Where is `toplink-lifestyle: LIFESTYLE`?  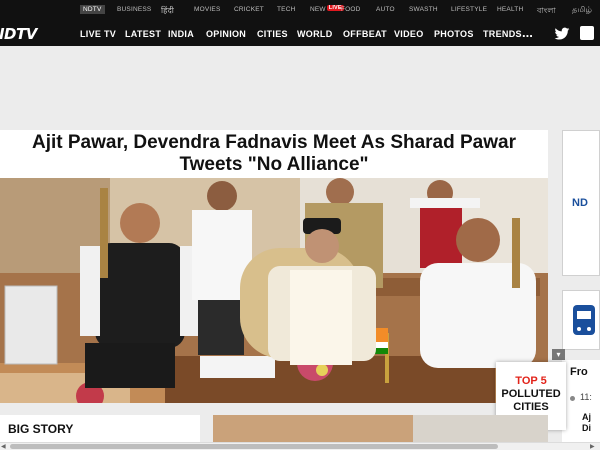 toplink-lifestyle: LIFESTYLE is located at coordinates (469, 9).